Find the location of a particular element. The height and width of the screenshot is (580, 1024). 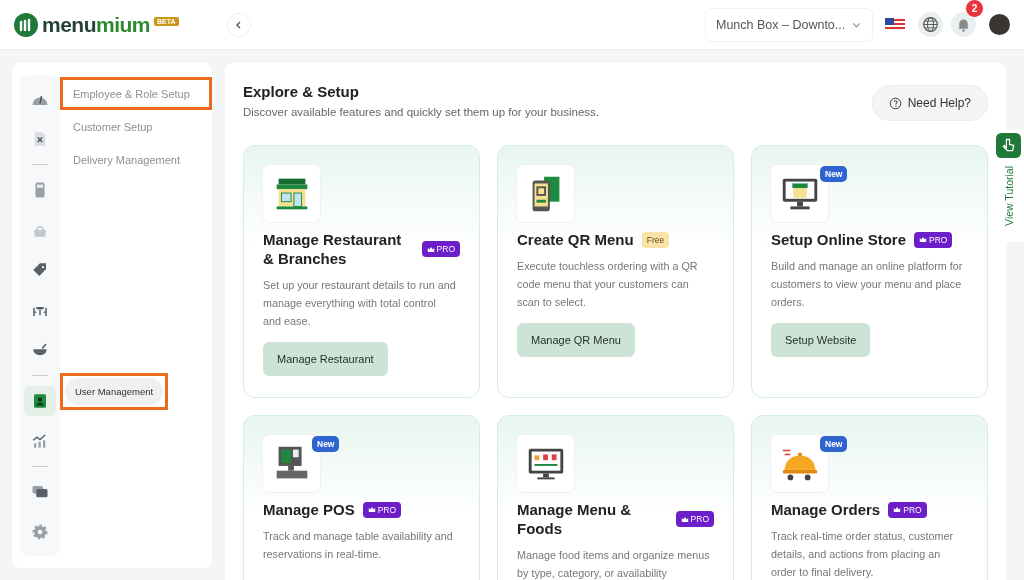

card-title: Create QR Menu is located at coordinates (575, 239).